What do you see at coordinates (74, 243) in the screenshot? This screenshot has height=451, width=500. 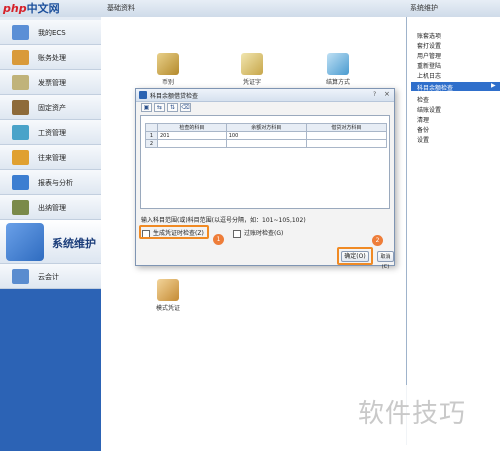 I see `sidebar-item-label: 系统维护` at bounding box center [74, 243].